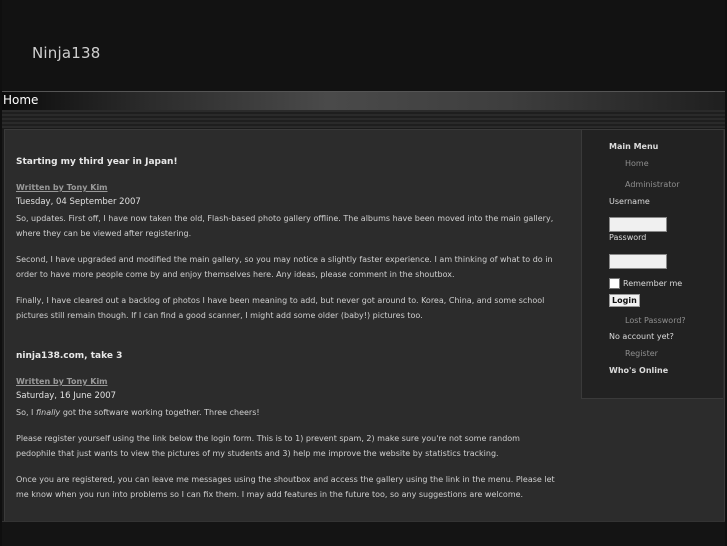  I want to click on paragraph-text: So, I, so click(26, 412).